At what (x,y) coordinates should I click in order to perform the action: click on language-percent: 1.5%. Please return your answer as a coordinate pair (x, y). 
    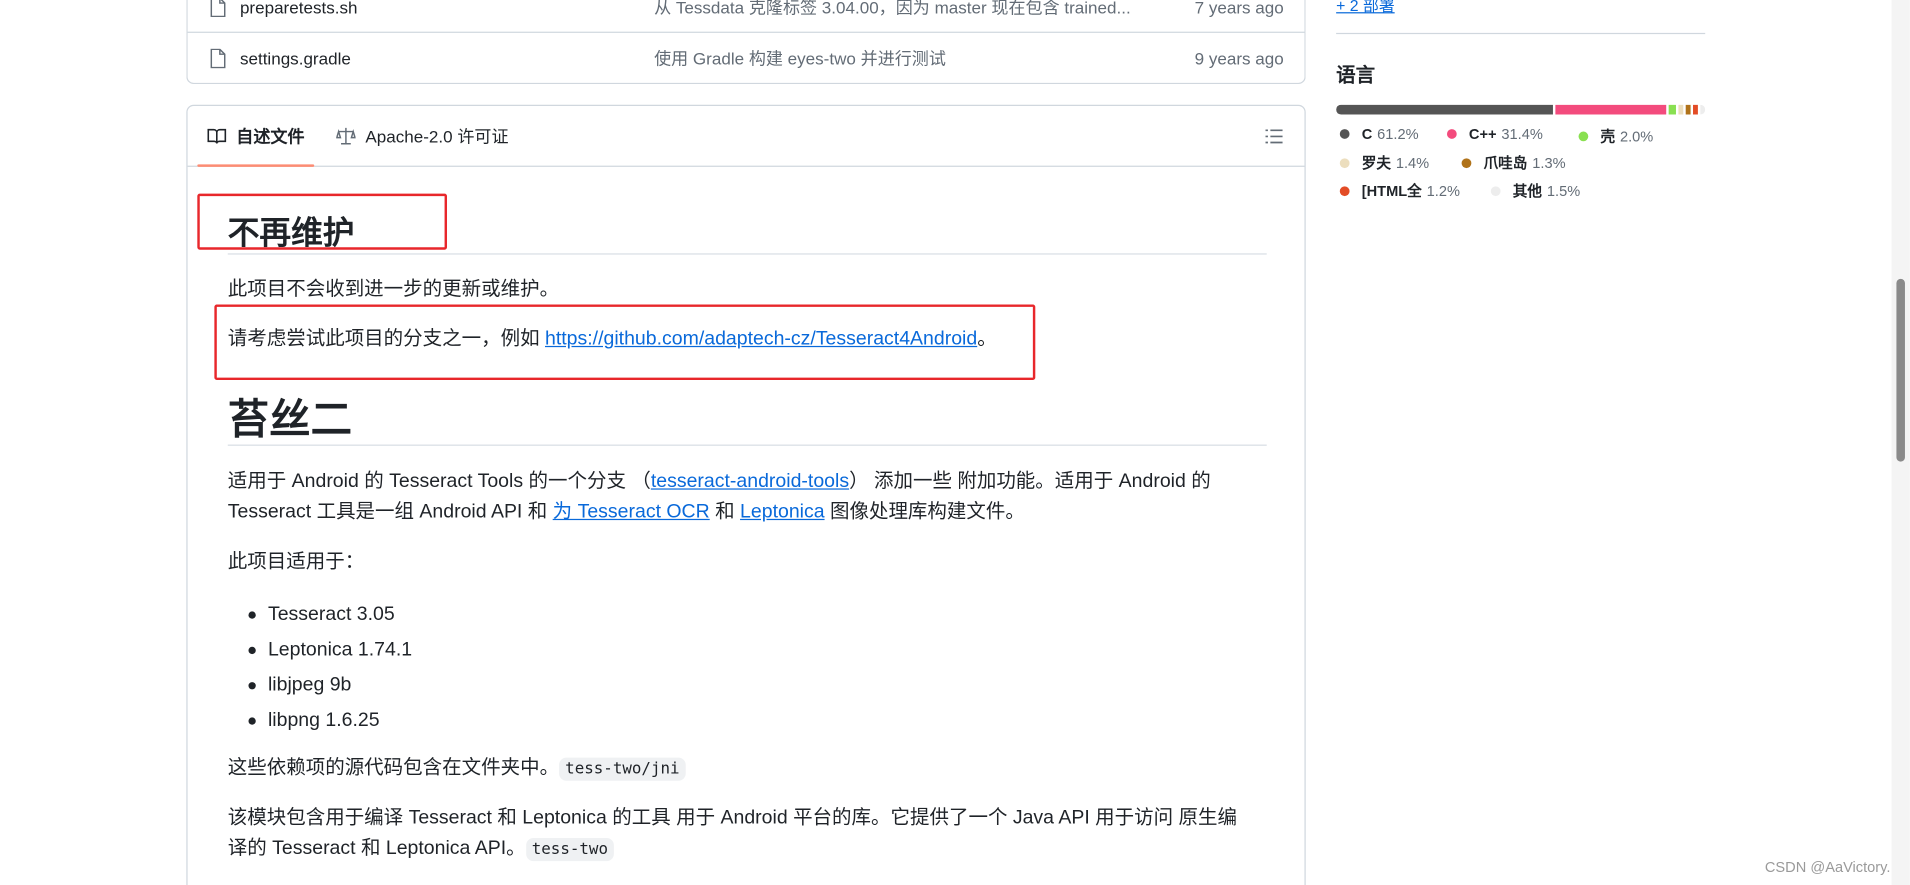
    Looking at the image, I should click on (1563, 191).